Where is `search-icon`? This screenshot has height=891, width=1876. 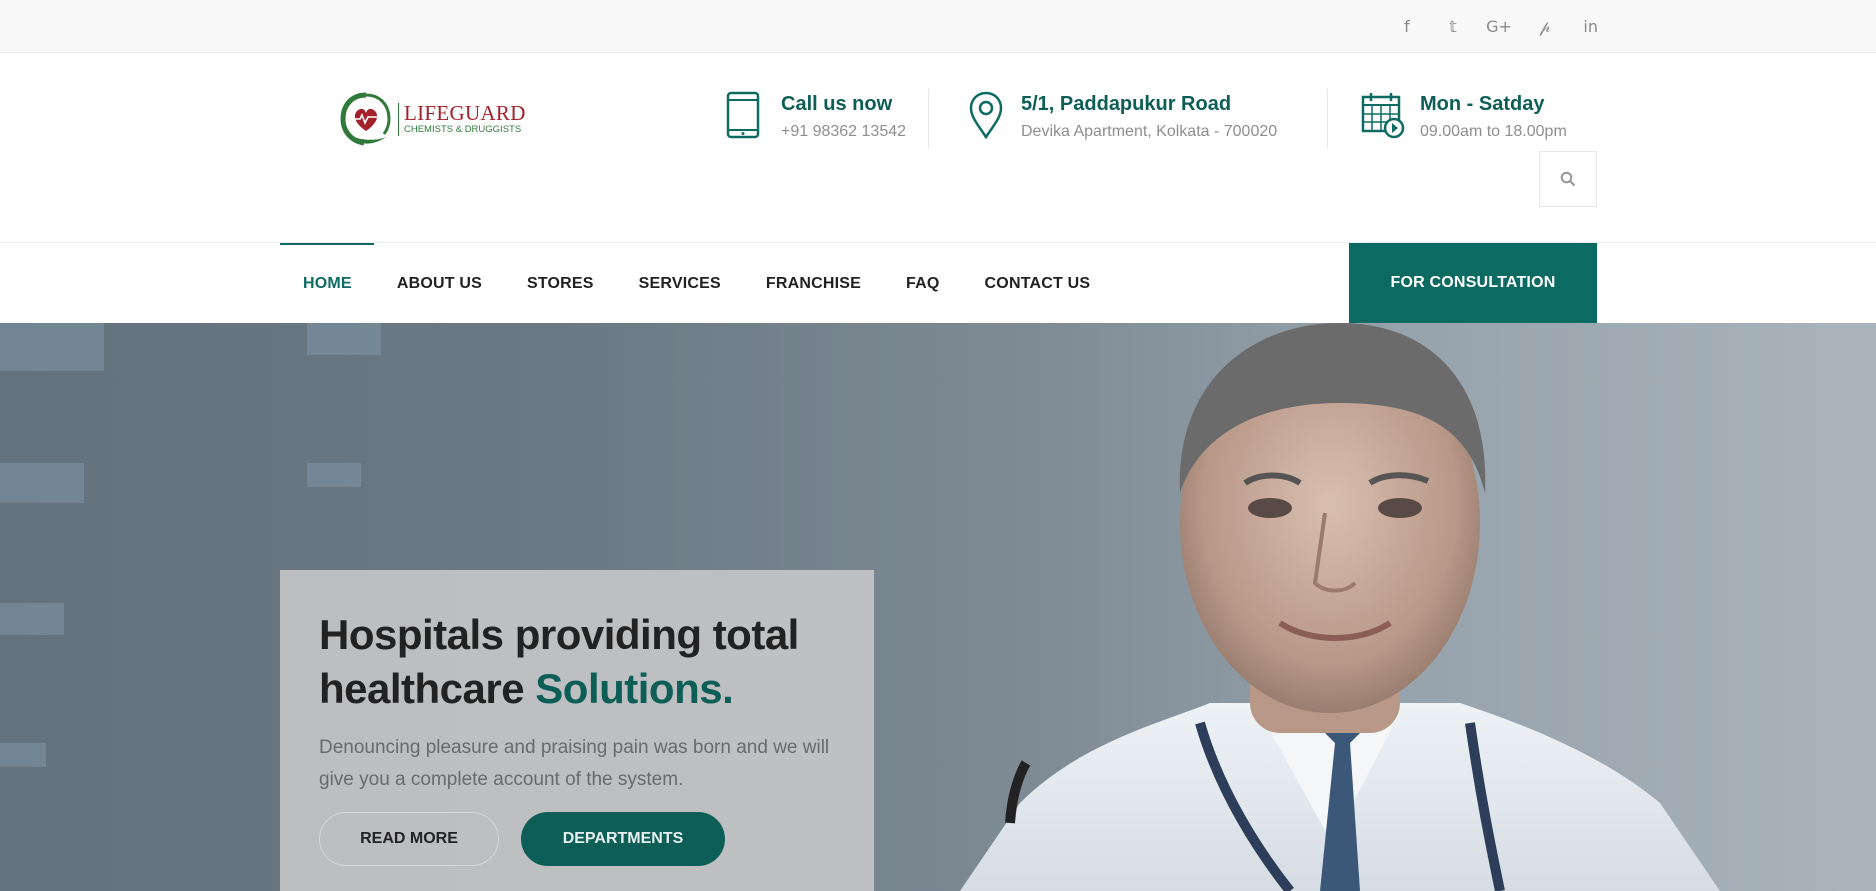 search-icon is located at coordinates (1568, 179).